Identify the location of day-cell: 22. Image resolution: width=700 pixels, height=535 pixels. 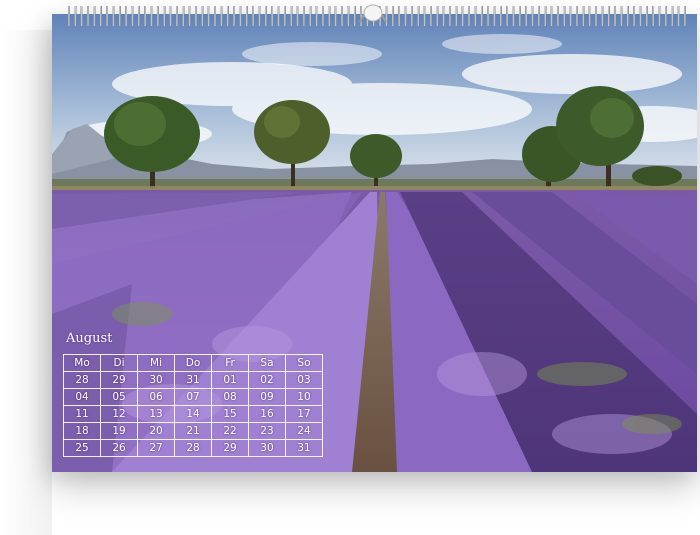
(230, 431).